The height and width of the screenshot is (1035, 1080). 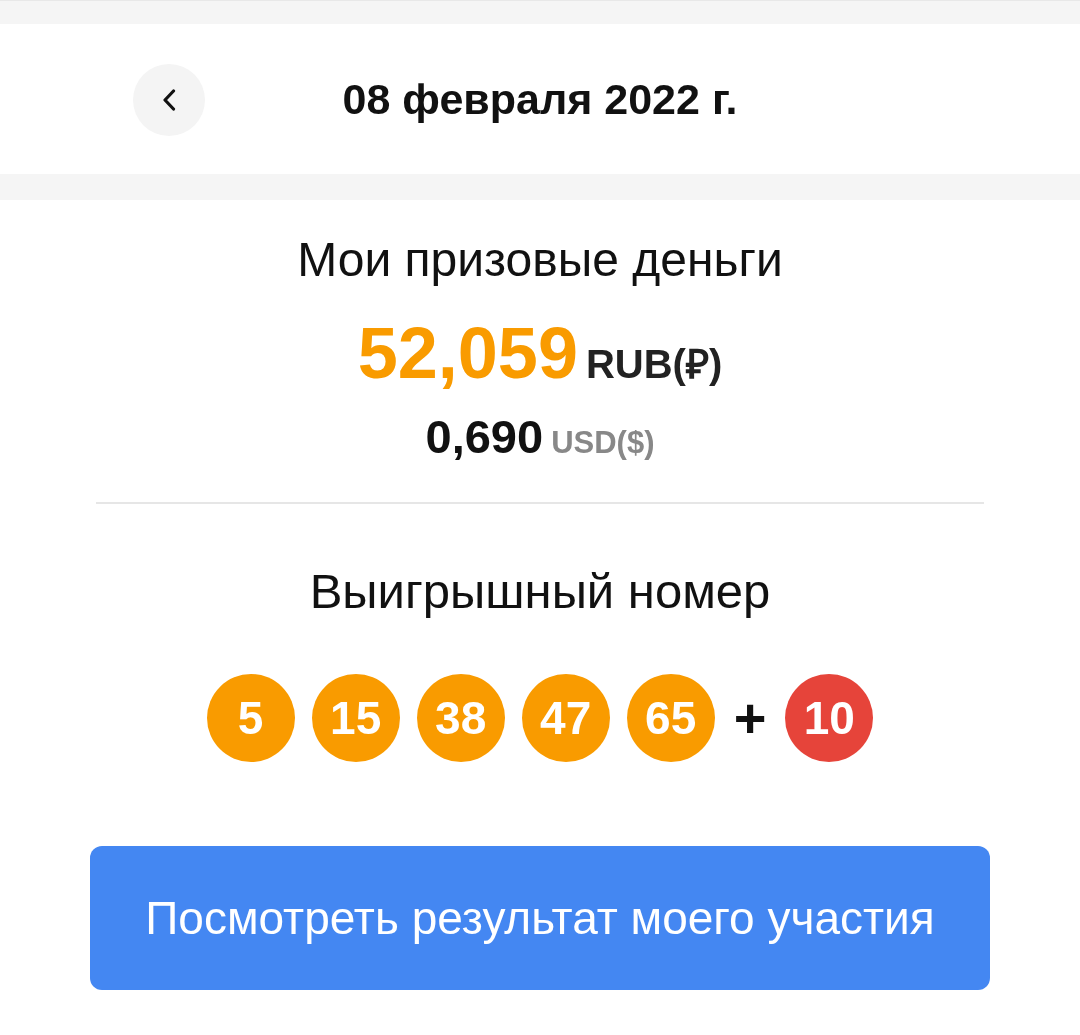 What do you see at coordinates (654, 364) in the screenshot?
I see `currency-label: RUB(₽)` at bounding box center [654, 364].